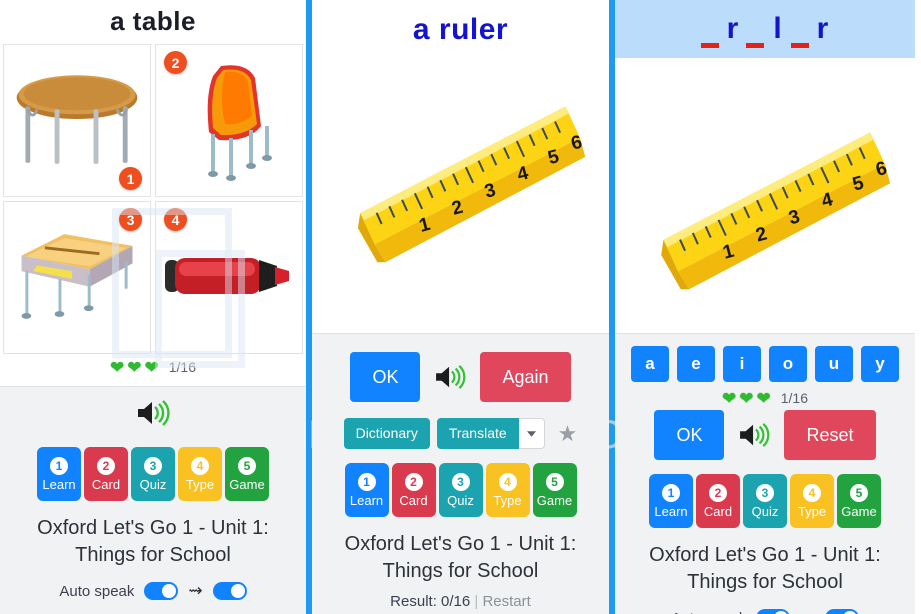 Image resolution: width=921 pixels, height=614 pixels. I want to click on result-line: Result: 0/16 | Restart, so click(460, 597).